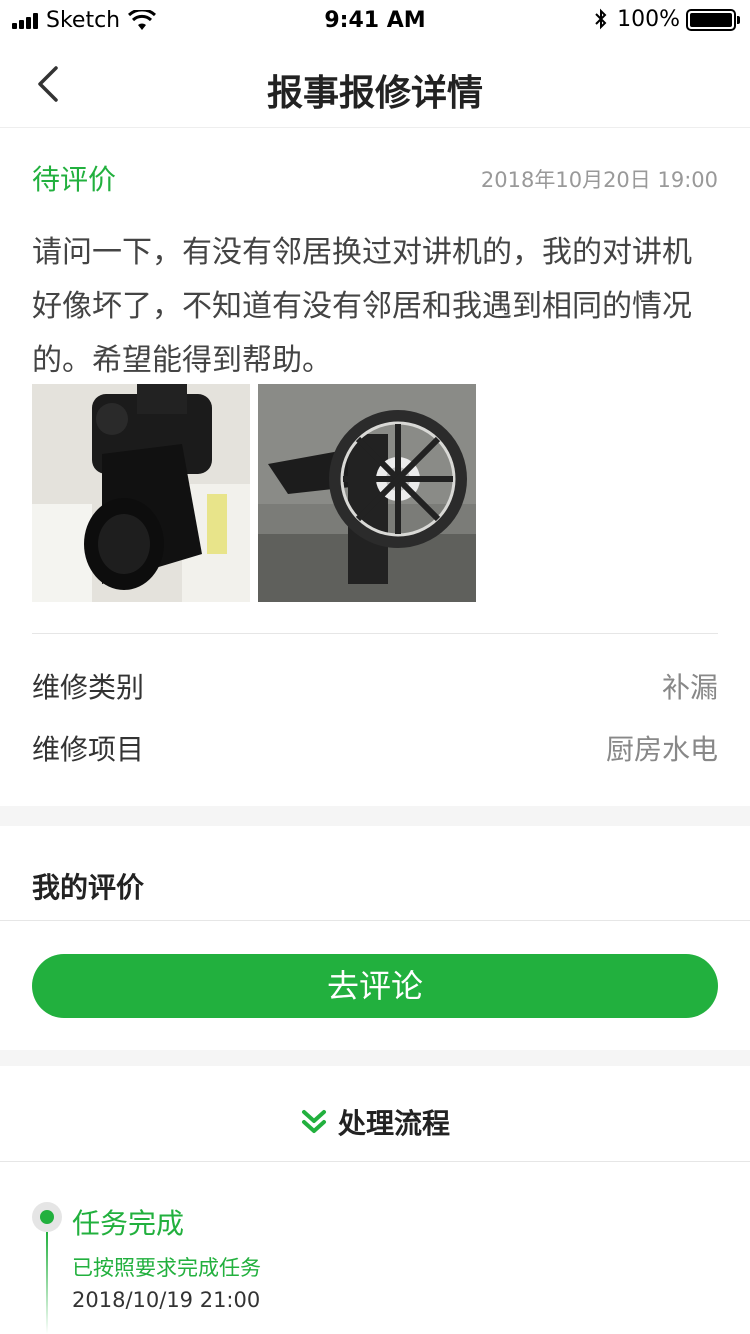  Describe the element at coordinates (374, 93) in the screenshot. I see `page-title: 报事报修详情` at that location.